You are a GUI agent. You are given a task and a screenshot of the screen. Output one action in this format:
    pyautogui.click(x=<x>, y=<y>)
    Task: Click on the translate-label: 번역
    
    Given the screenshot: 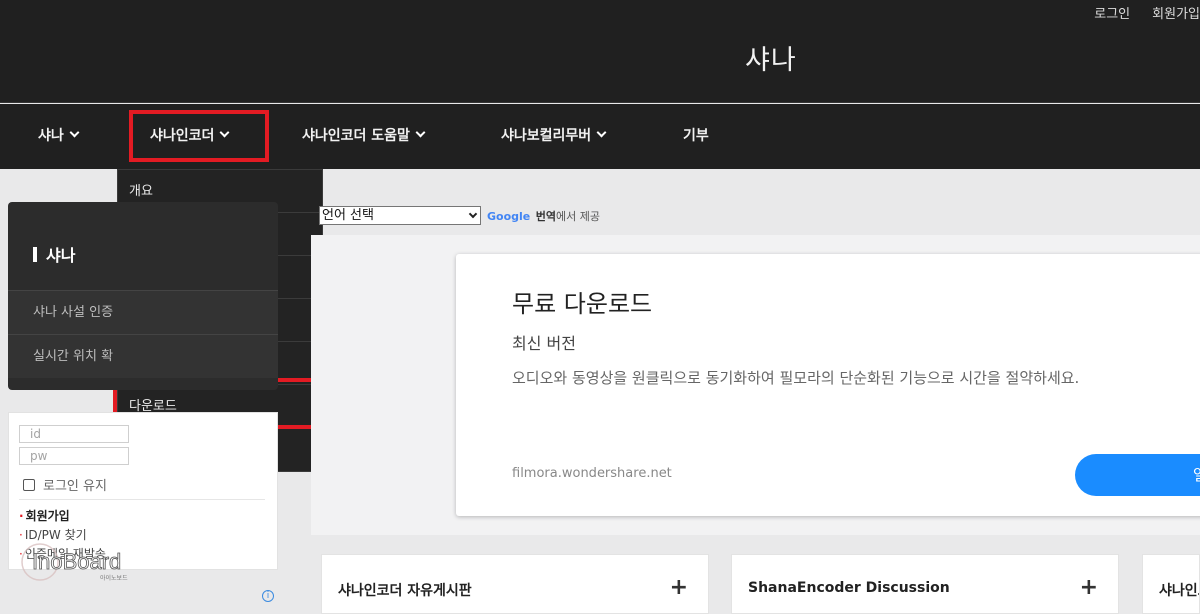 What is the action you would take?
    pyautogui.click(x=545, y=216)
    